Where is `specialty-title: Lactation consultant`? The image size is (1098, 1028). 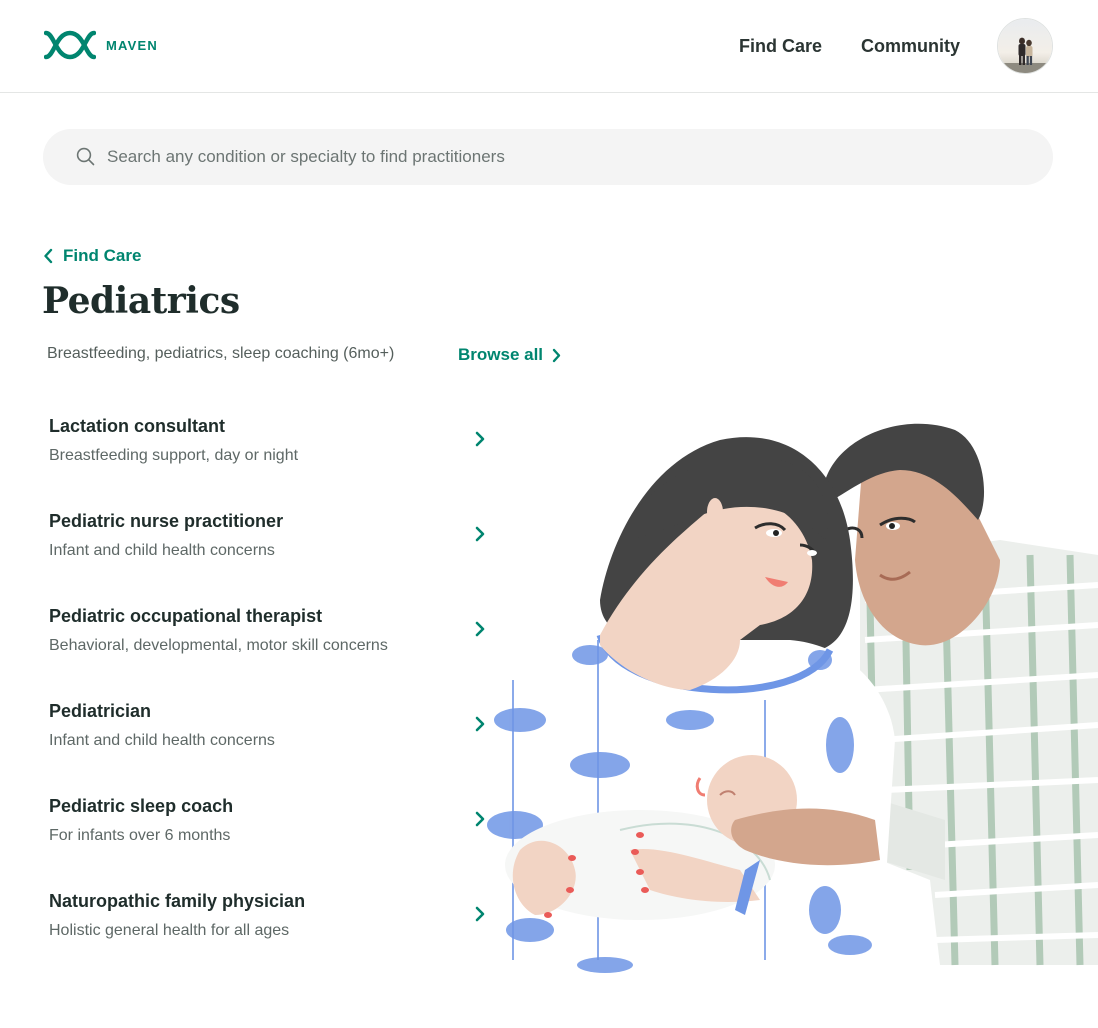 specialty-title: Lactation consultant is located at coordinates (137, 426).